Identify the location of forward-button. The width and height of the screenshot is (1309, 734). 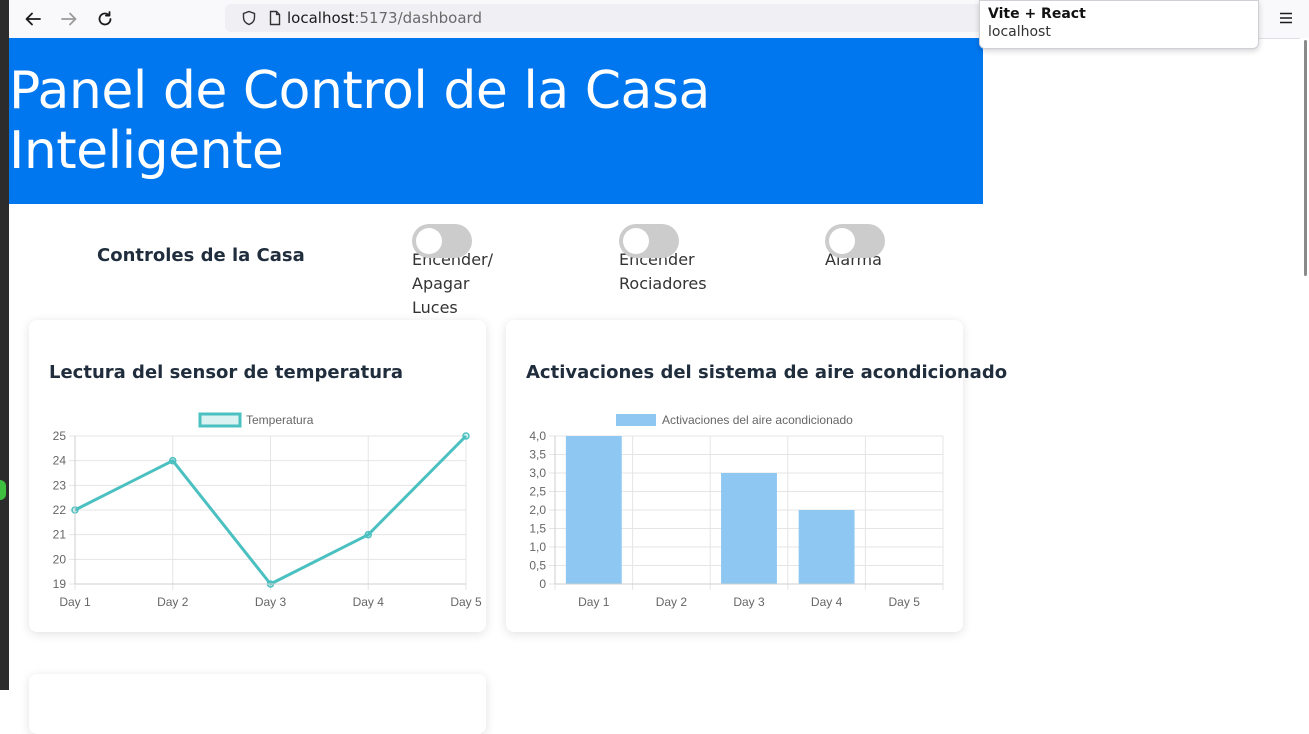
(69, 19).